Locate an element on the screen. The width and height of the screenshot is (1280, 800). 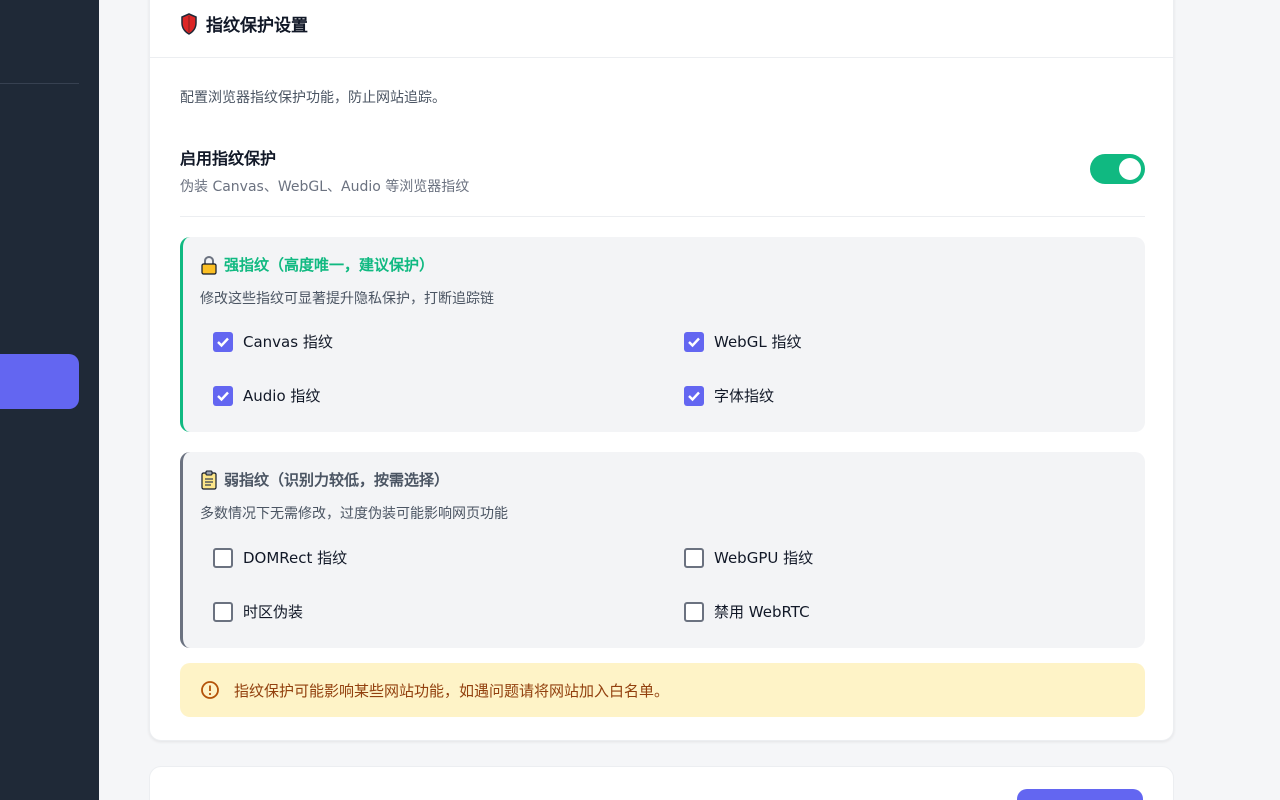
lock-icon is located at coordinates (209, 265).